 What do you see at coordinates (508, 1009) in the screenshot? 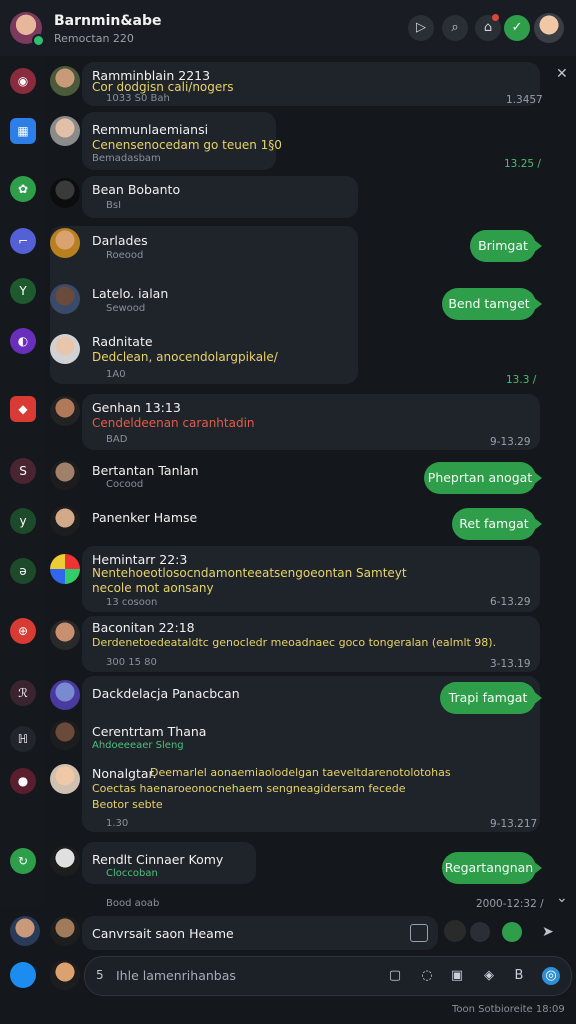
I see `footer-status: Toon Sotbioreite 18:09` at bounding box center [508, 1009].